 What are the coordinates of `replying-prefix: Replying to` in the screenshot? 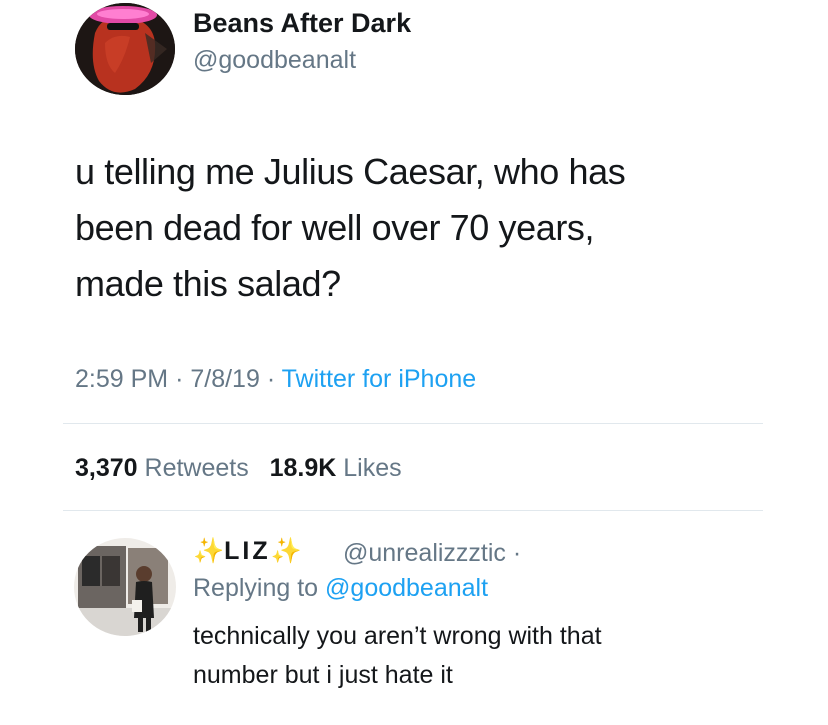 It's located at (256, 588).